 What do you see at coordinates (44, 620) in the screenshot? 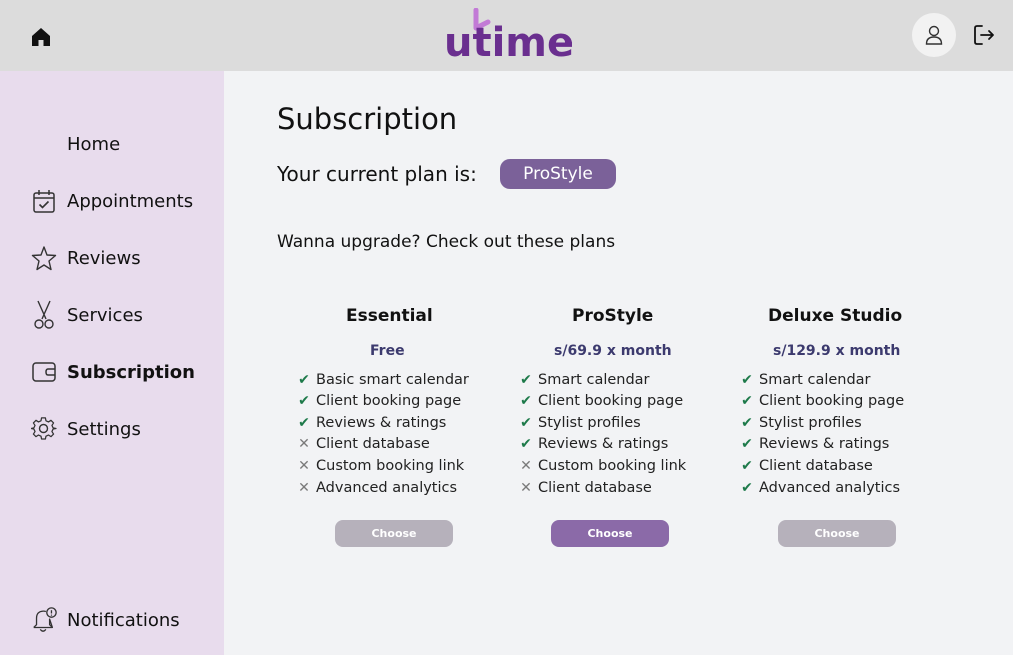
I see `bell-alert-icon` at bounding box center [44, 620].